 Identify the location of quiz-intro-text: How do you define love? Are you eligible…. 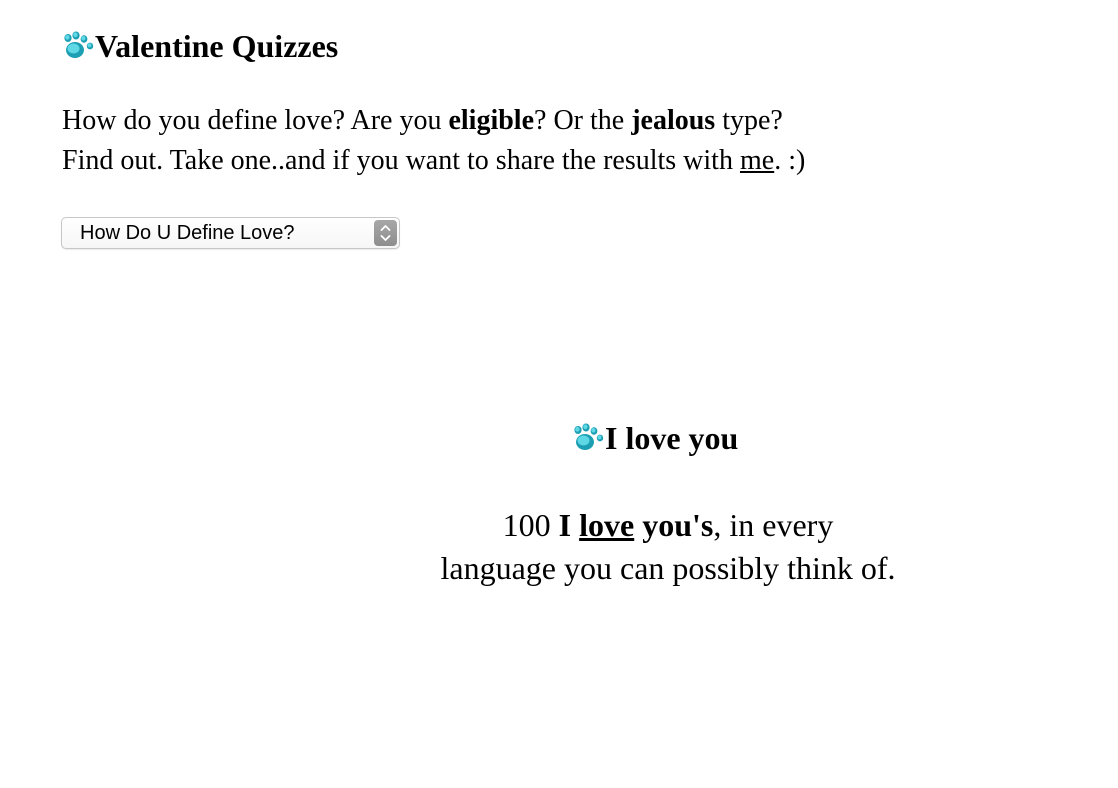
(434, 140).